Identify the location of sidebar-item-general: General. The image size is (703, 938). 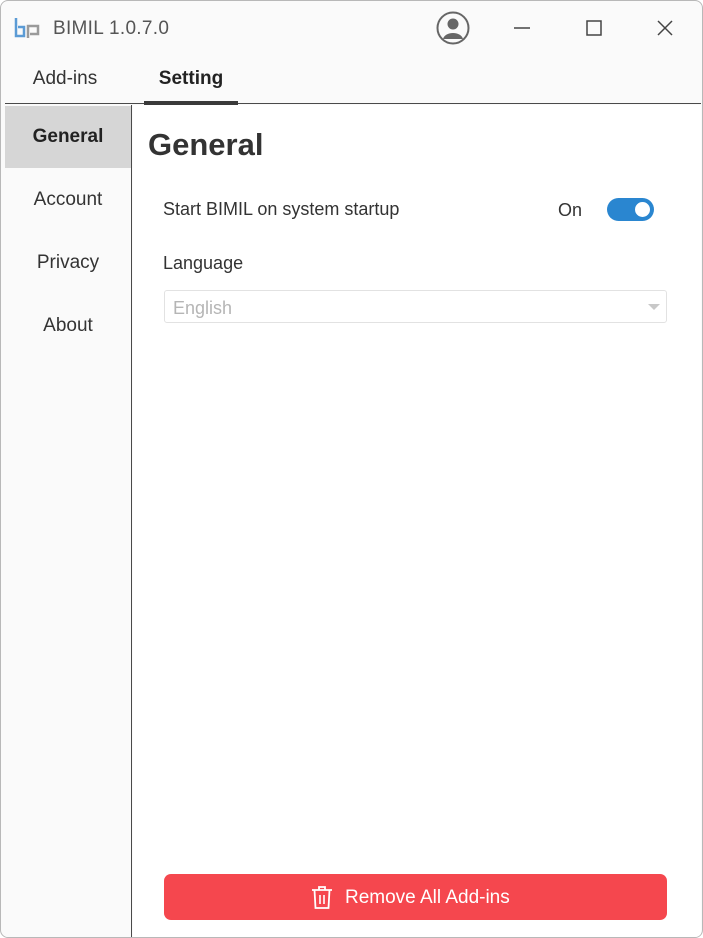
(68, 137).